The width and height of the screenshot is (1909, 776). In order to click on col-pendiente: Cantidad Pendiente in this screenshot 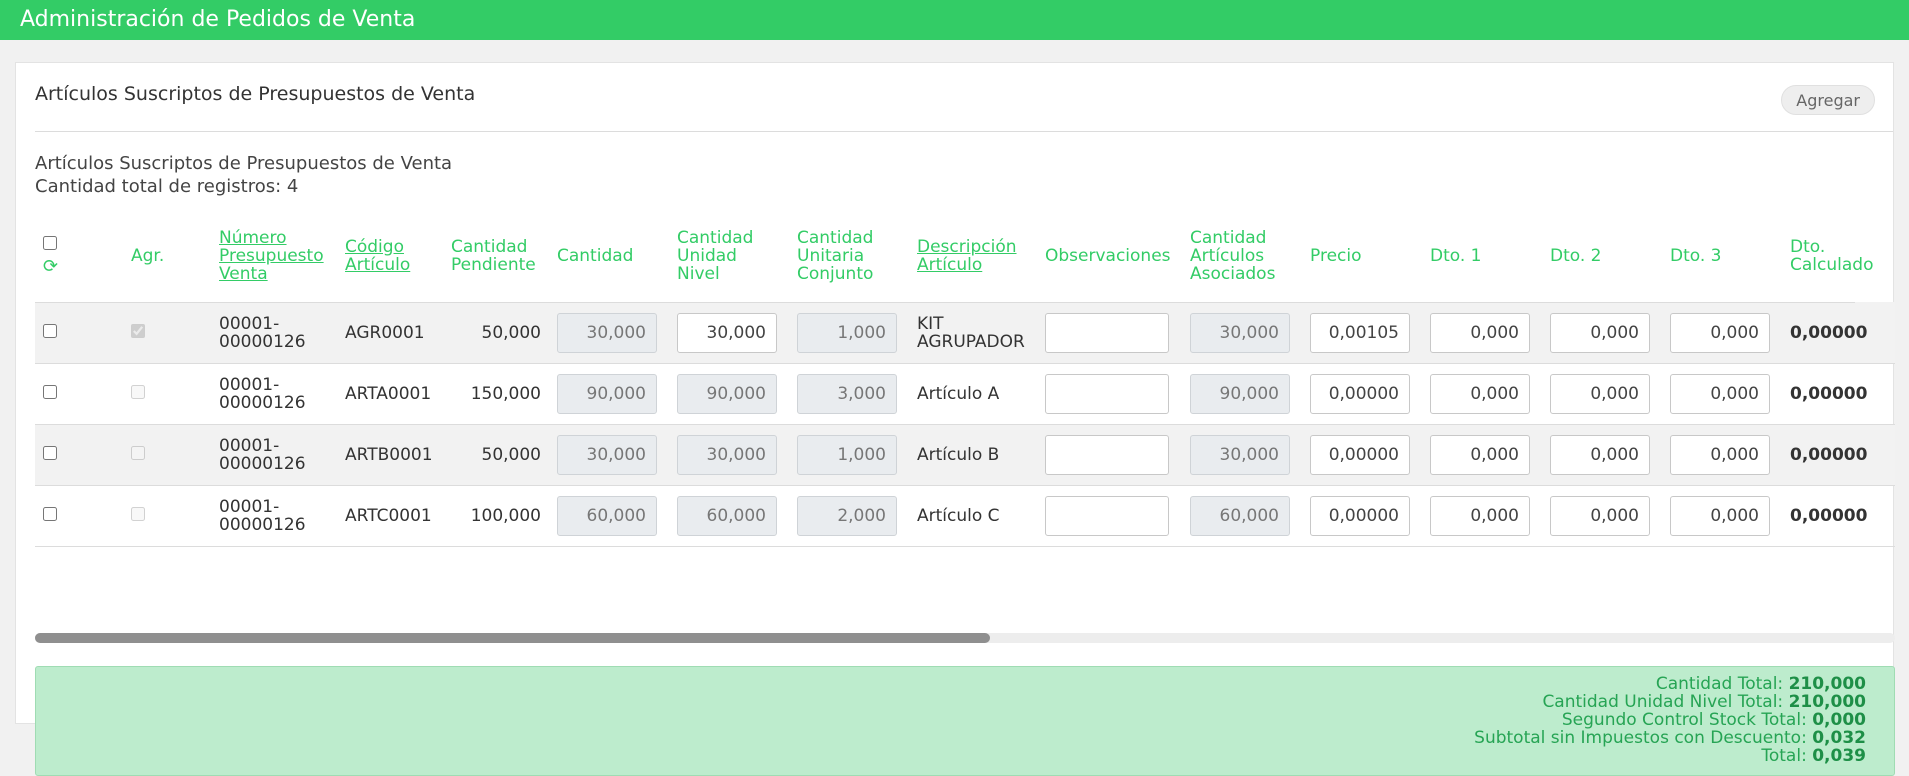, I will do `click(496, 256)`.